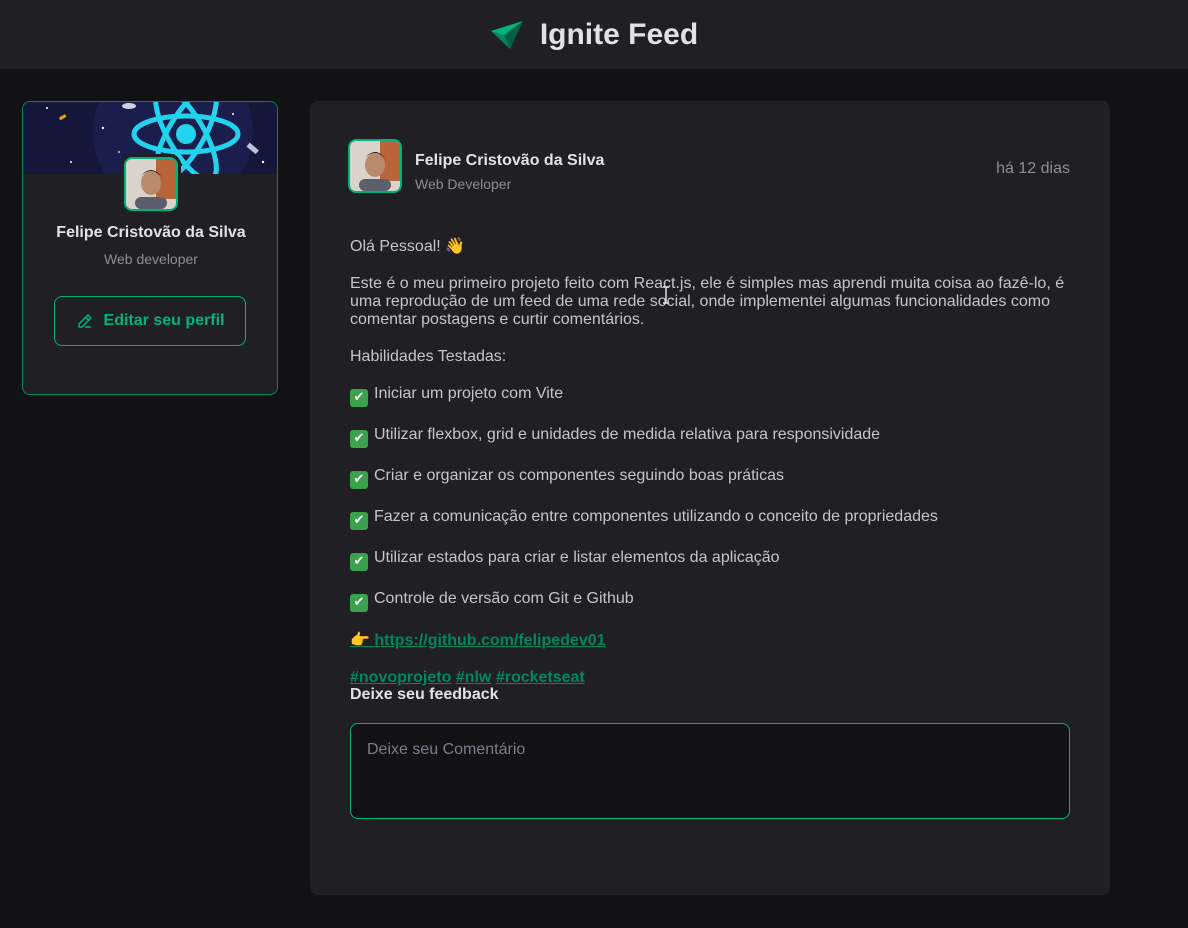 The image size is (1188, 928). Describe the element at coordinates (375, 166) in the screenshot. I see `author-avatar` at that location.